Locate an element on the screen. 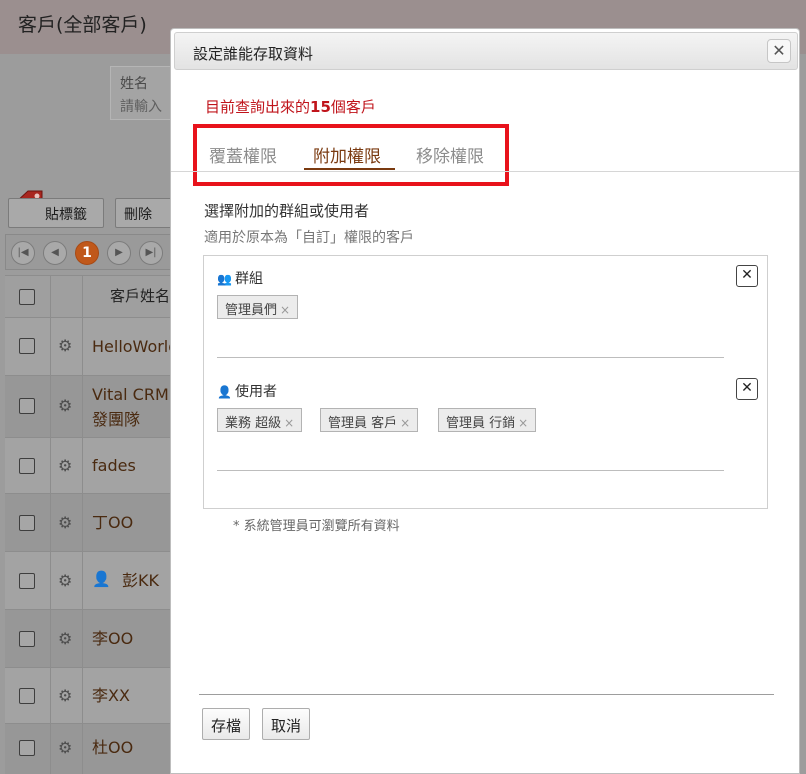  section-title: 選擇附加的群組或使用者 is located at coordinates (287, 211).